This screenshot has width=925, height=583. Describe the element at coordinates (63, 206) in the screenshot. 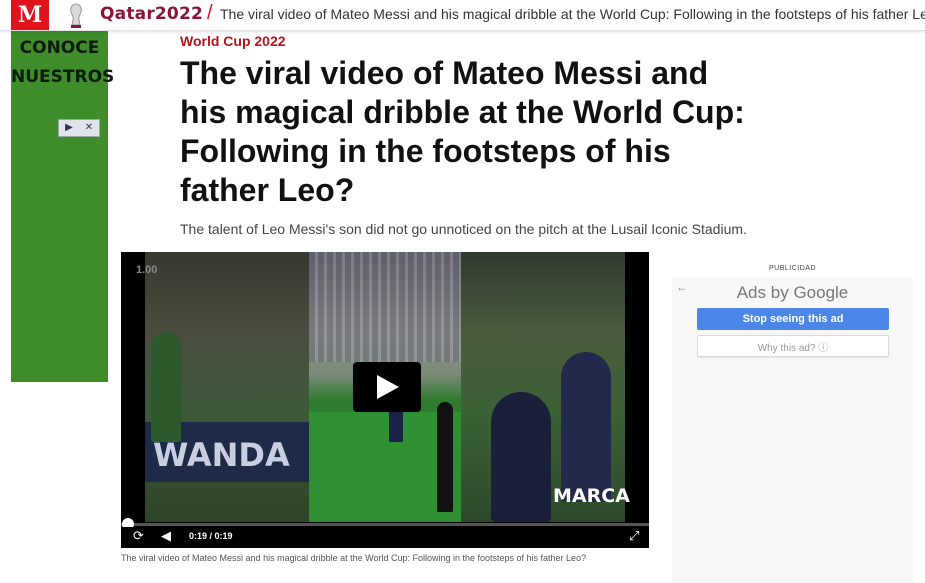

I see `left-banner-ad: CONOCE NUESTROS ▶ ✕` at that location.